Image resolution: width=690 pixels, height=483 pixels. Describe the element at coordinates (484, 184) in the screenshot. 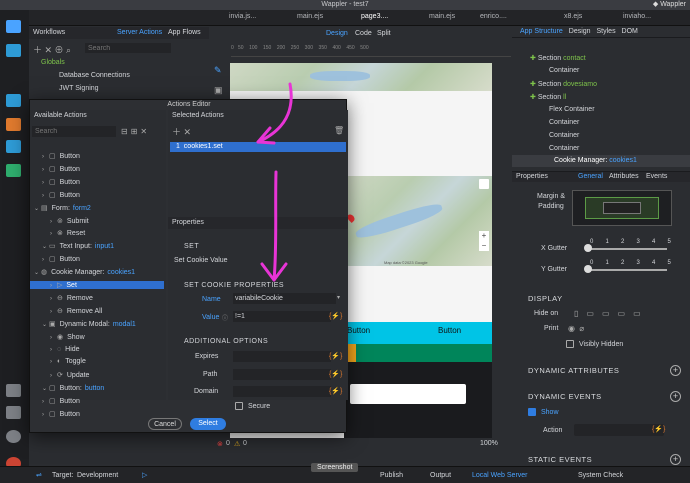

I see `fullscreen-icon` at that location.